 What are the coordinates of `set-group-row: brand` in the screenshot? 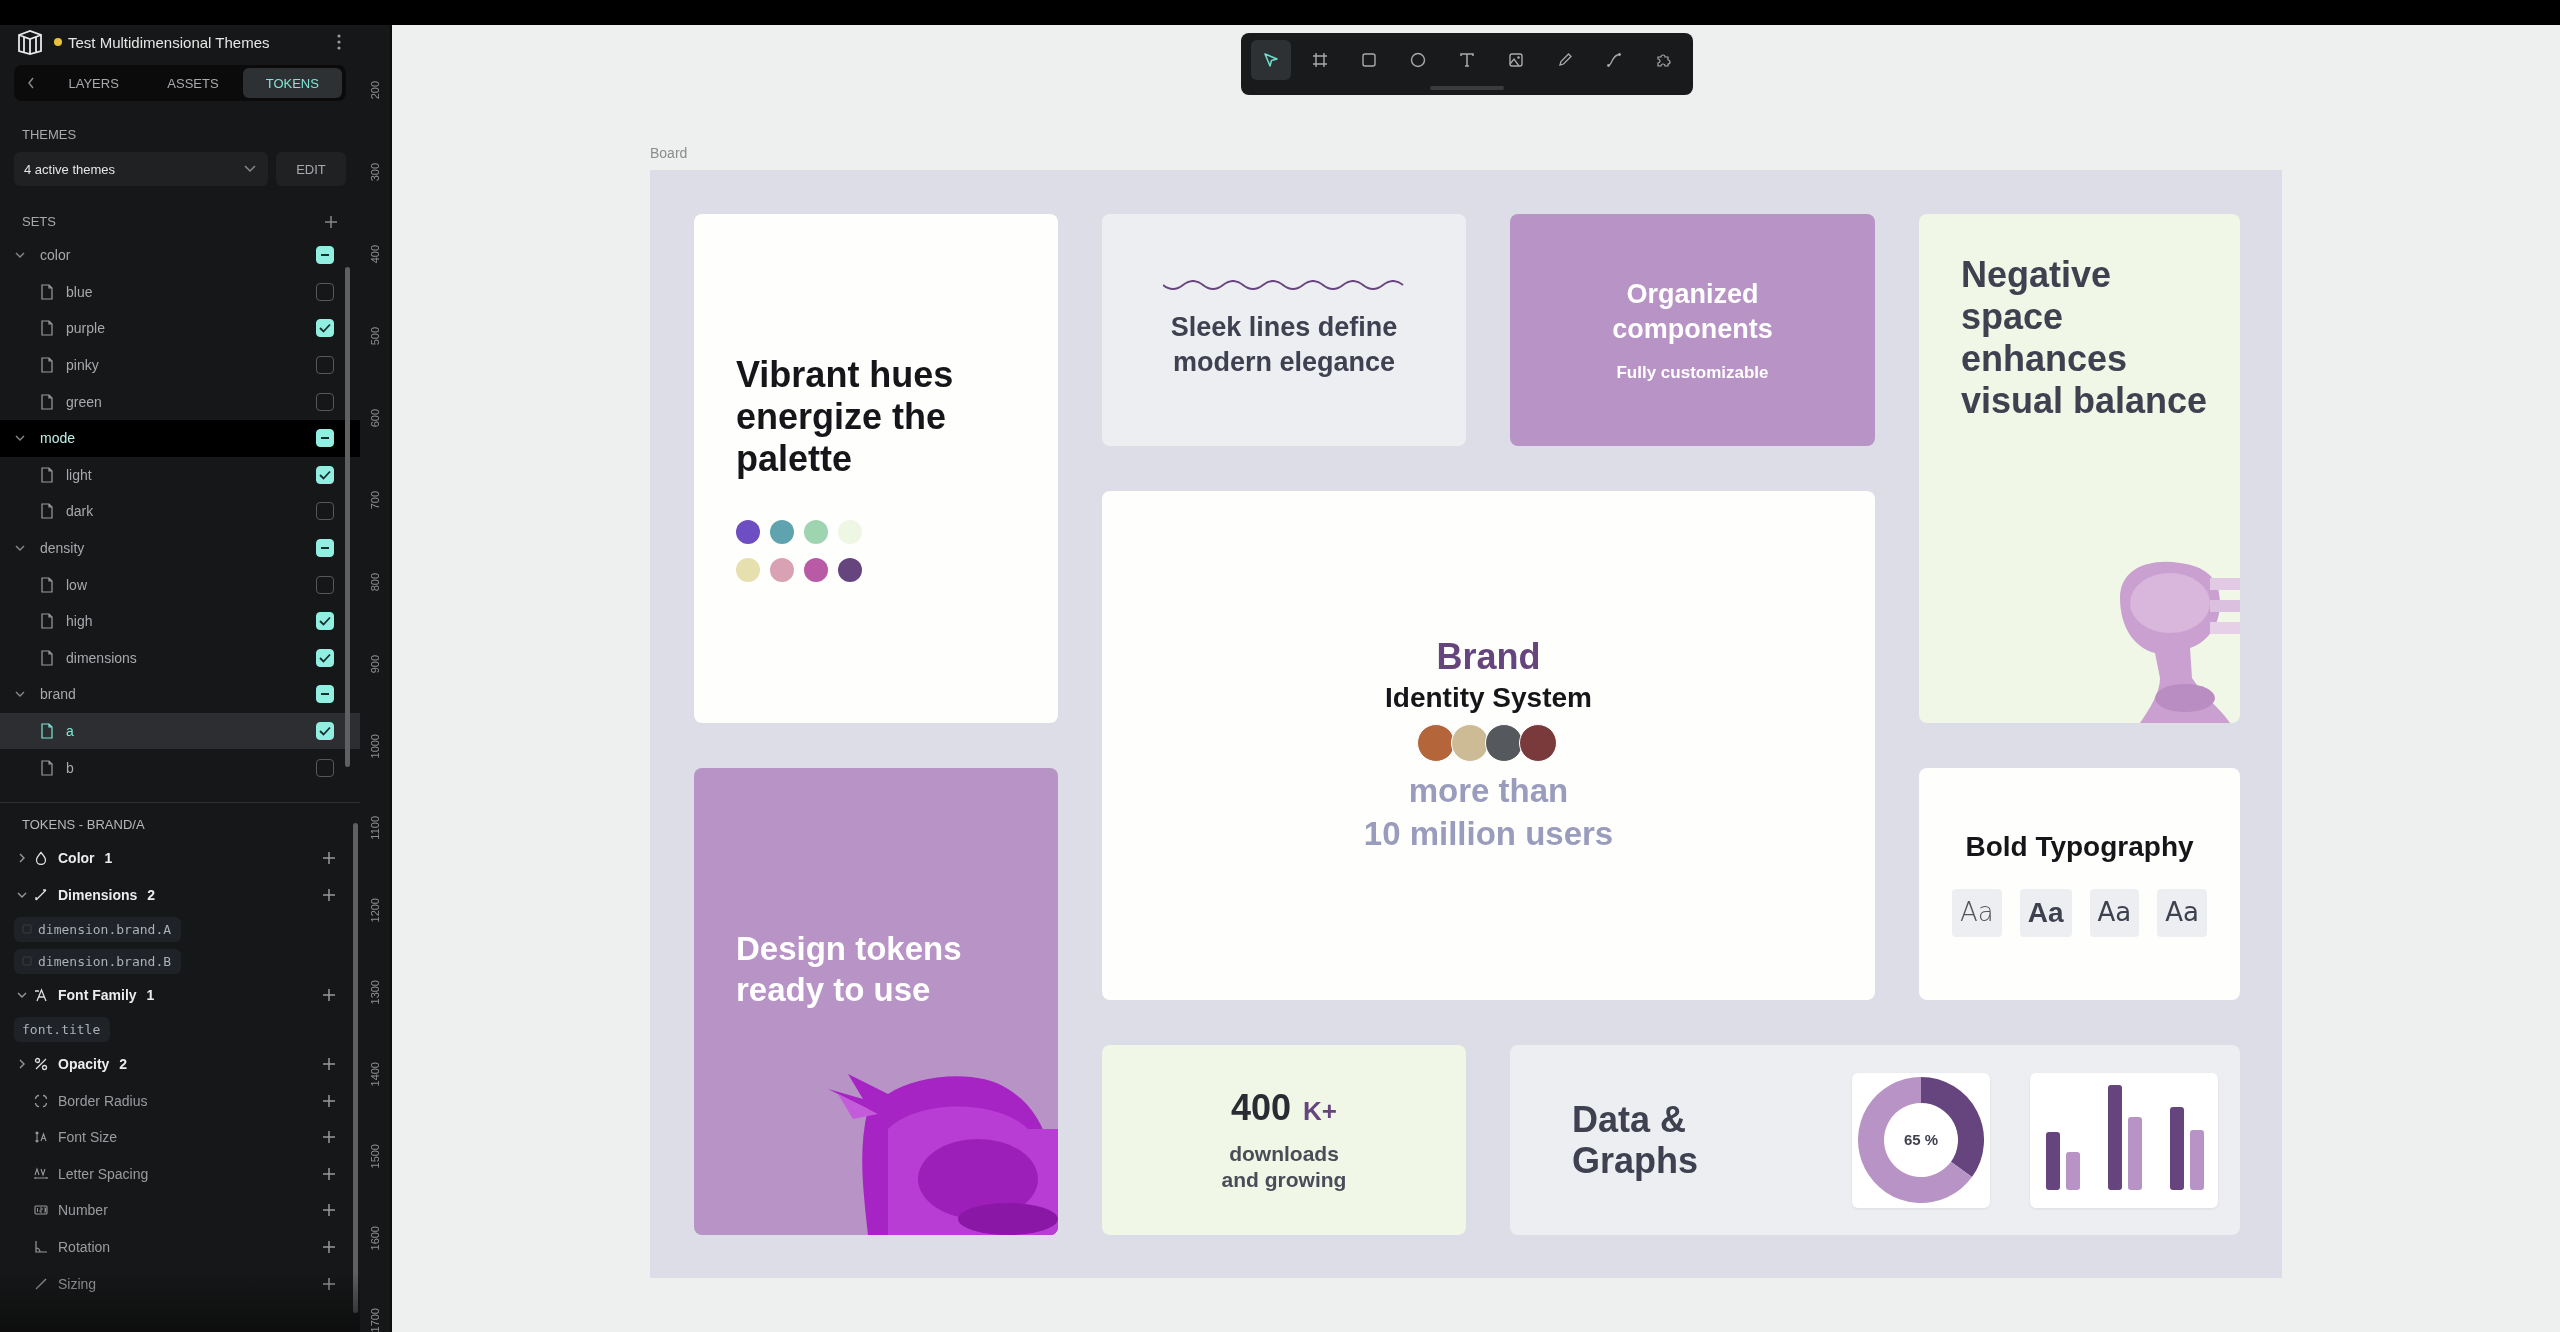 It's located at (180, 694).